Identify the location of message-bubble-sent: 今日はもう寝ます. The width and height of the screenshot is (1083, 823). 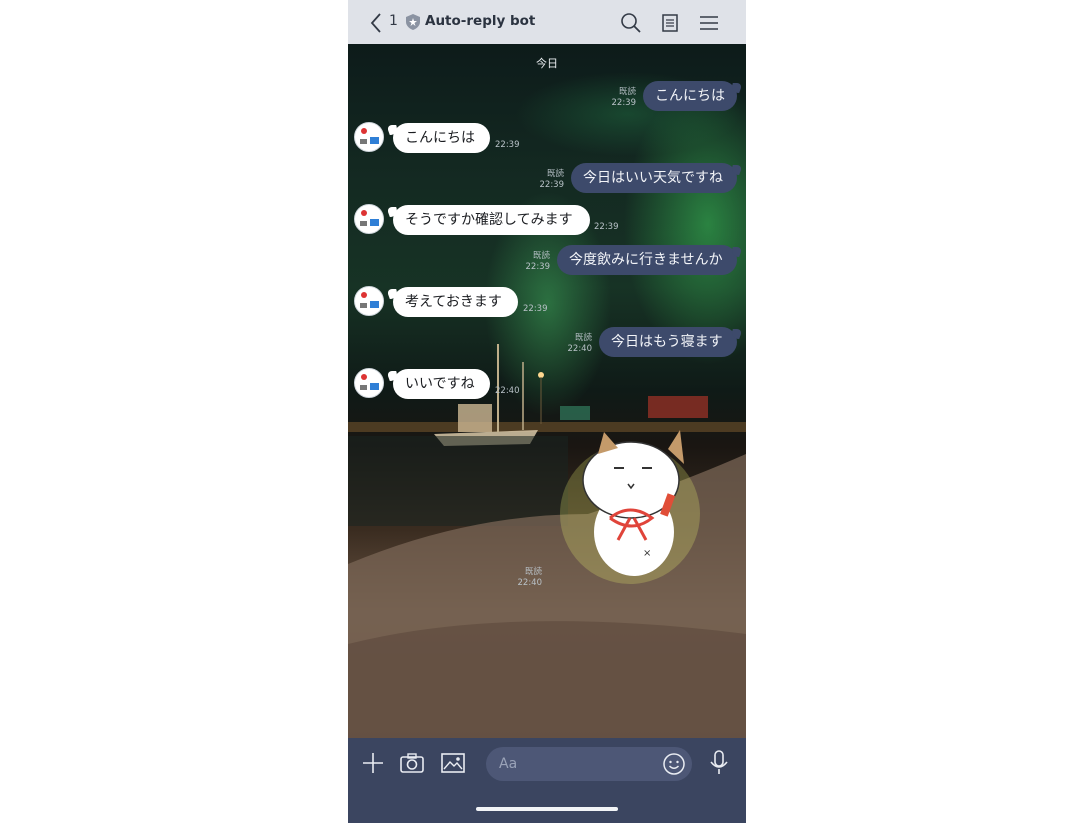
(668, 342).